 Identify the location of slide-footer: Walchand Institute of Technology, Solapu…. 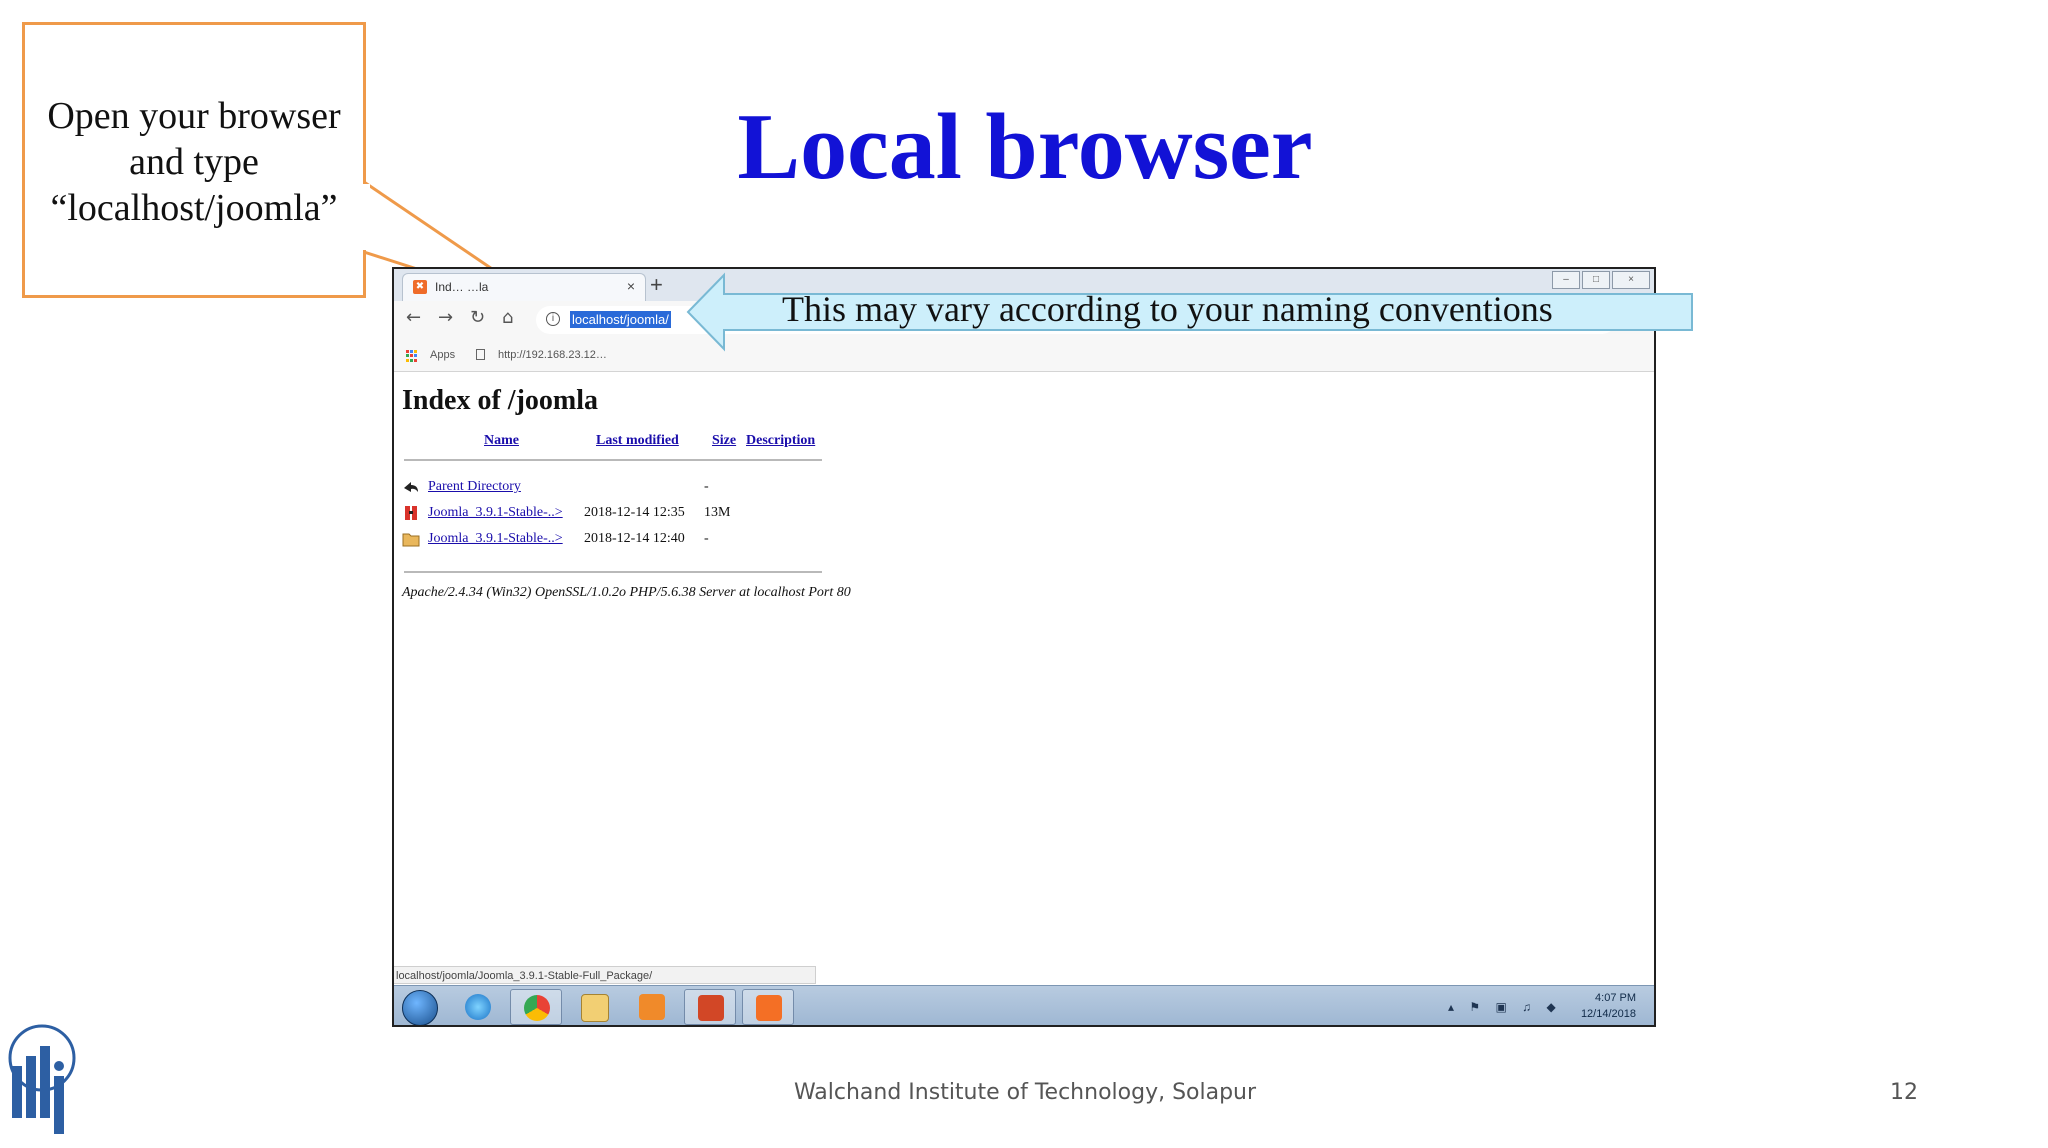
(1025, 1092).